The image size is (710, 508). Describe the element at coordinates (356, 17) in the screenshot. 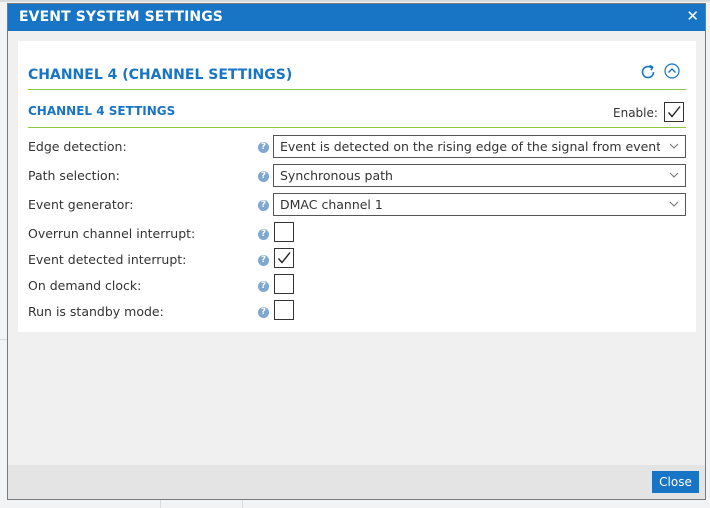

I see `dialog-titlebar: EVENT SYSTEM SETTINGS ✕` at that location.